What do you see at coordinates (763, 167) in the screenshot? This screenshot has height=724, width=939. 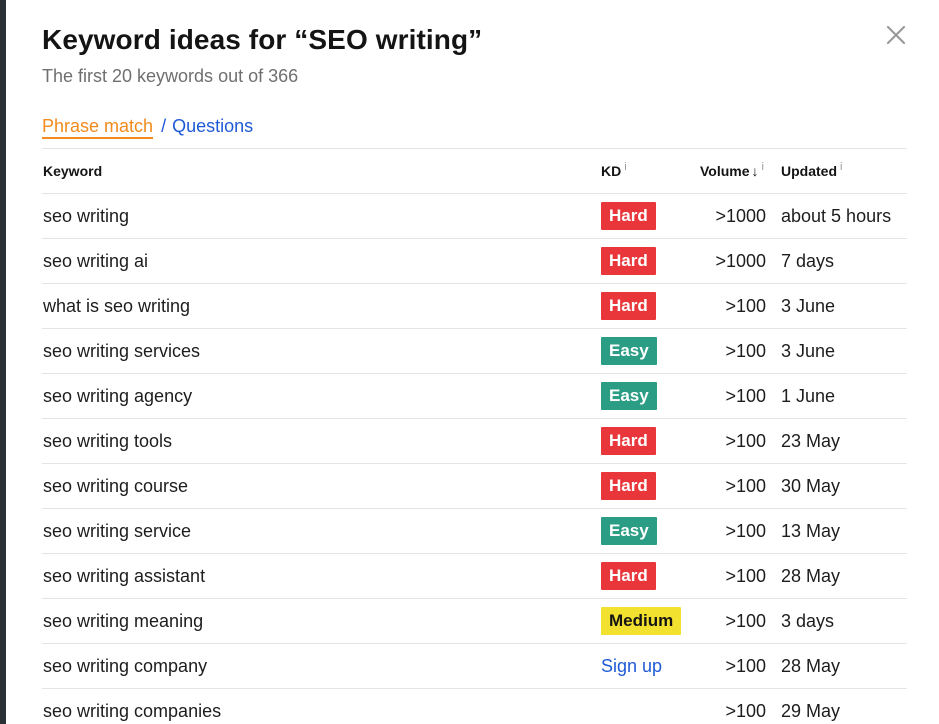 I see `volume-info-icon: i` at bounding box center [763, 167].